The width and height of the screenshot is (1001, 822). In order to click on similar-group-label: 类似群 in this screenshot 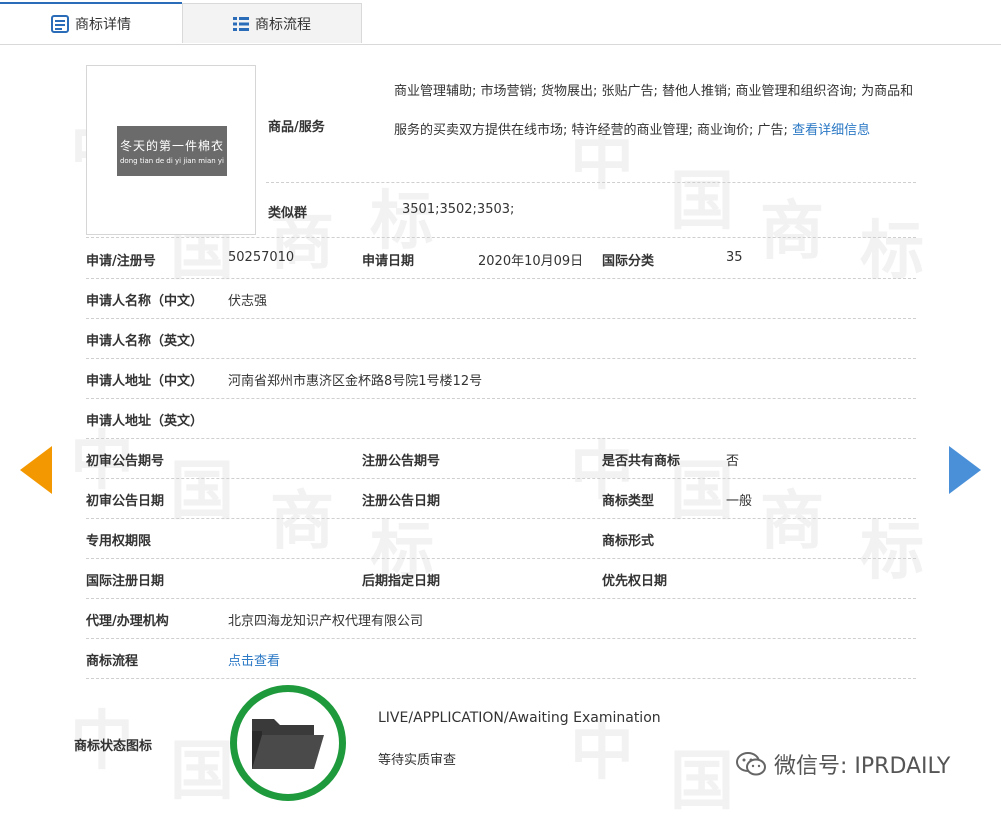, I will do `click(288, 213)`.